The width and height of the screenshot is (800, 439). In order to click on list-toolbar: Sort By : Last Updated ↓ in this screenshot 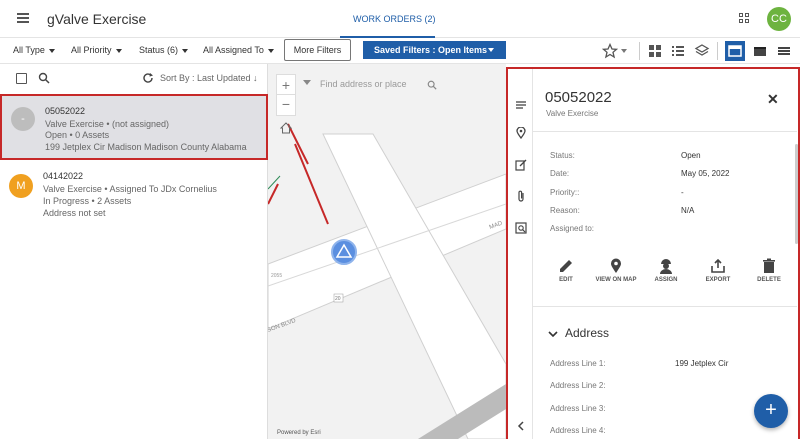, I will do `click(134, 78)`.